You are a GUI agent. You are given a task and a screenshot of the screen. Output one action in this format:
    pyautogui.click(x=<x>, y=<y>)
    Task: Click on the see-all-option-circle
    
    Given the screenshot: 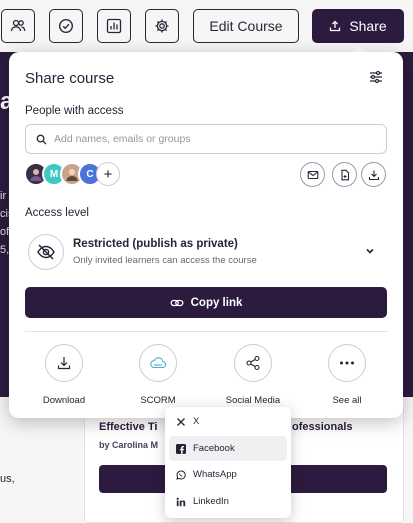 What is the action you would take?
    pyautogui.click(x=347, y=363)
    